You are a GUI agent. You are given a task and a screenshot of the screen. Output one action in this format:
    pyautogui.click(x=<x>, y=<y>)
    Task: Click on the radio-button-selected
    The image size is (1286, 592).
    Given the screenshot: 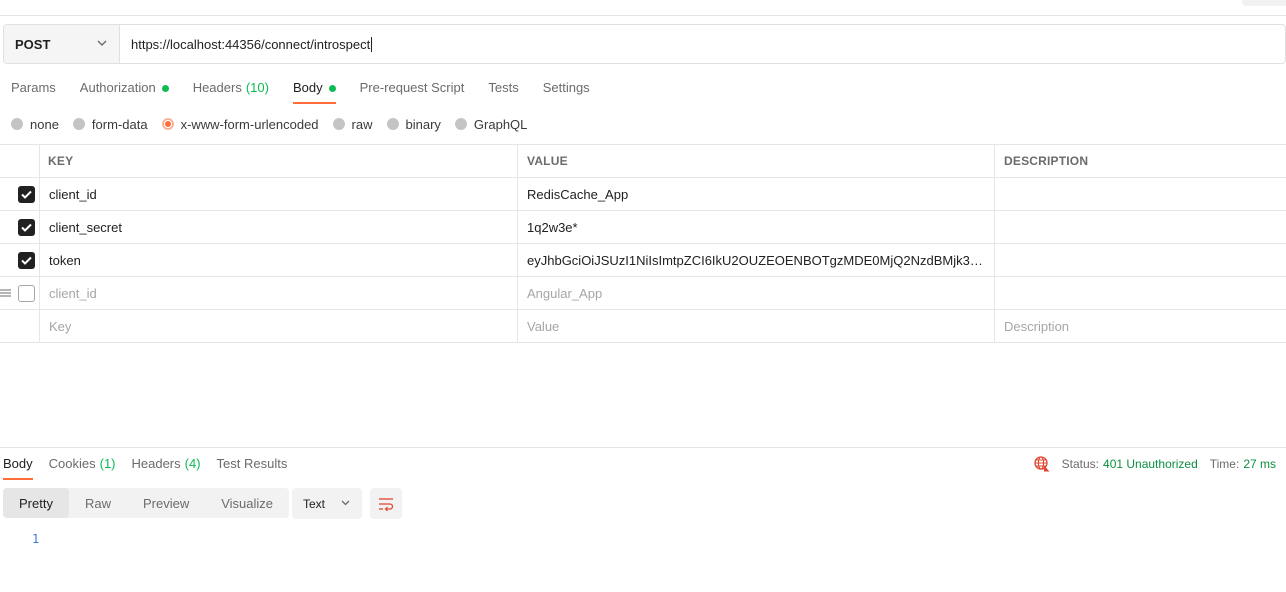 What is the action you would take?
    pyautogui.click(x=167, y=124)
    